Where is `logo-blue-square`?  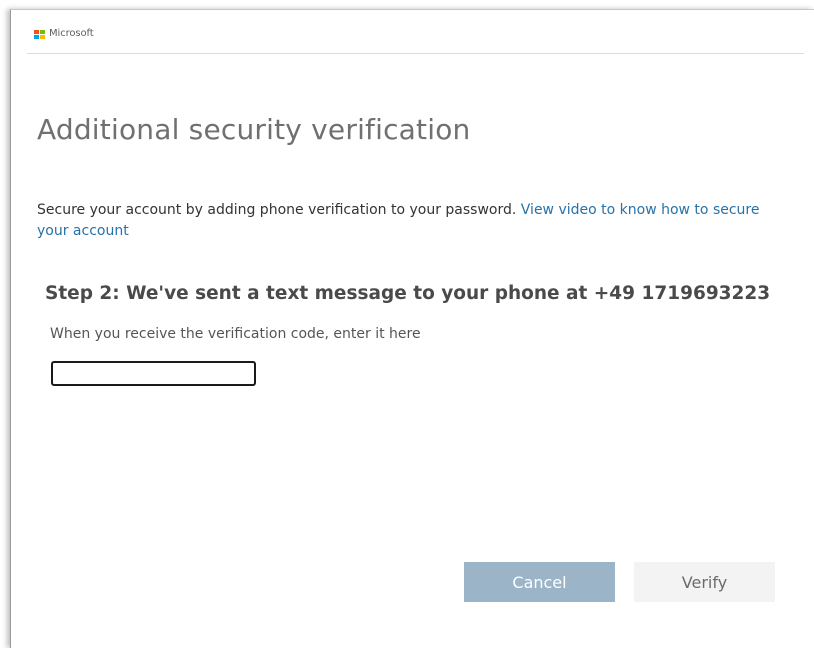
logo-blue-square is located at coordinates (36, 37).